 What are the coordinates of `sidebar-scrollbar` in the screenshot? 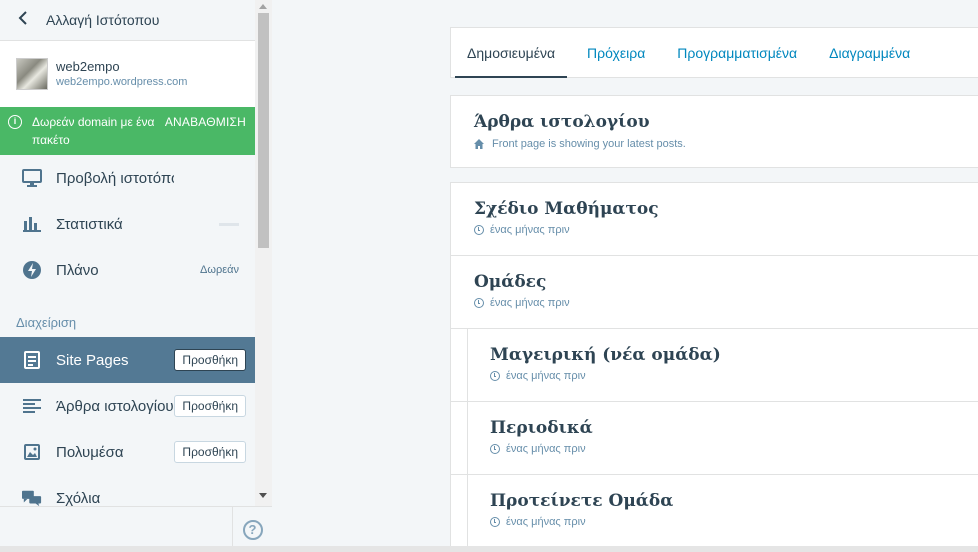 It's located at (263, 253).